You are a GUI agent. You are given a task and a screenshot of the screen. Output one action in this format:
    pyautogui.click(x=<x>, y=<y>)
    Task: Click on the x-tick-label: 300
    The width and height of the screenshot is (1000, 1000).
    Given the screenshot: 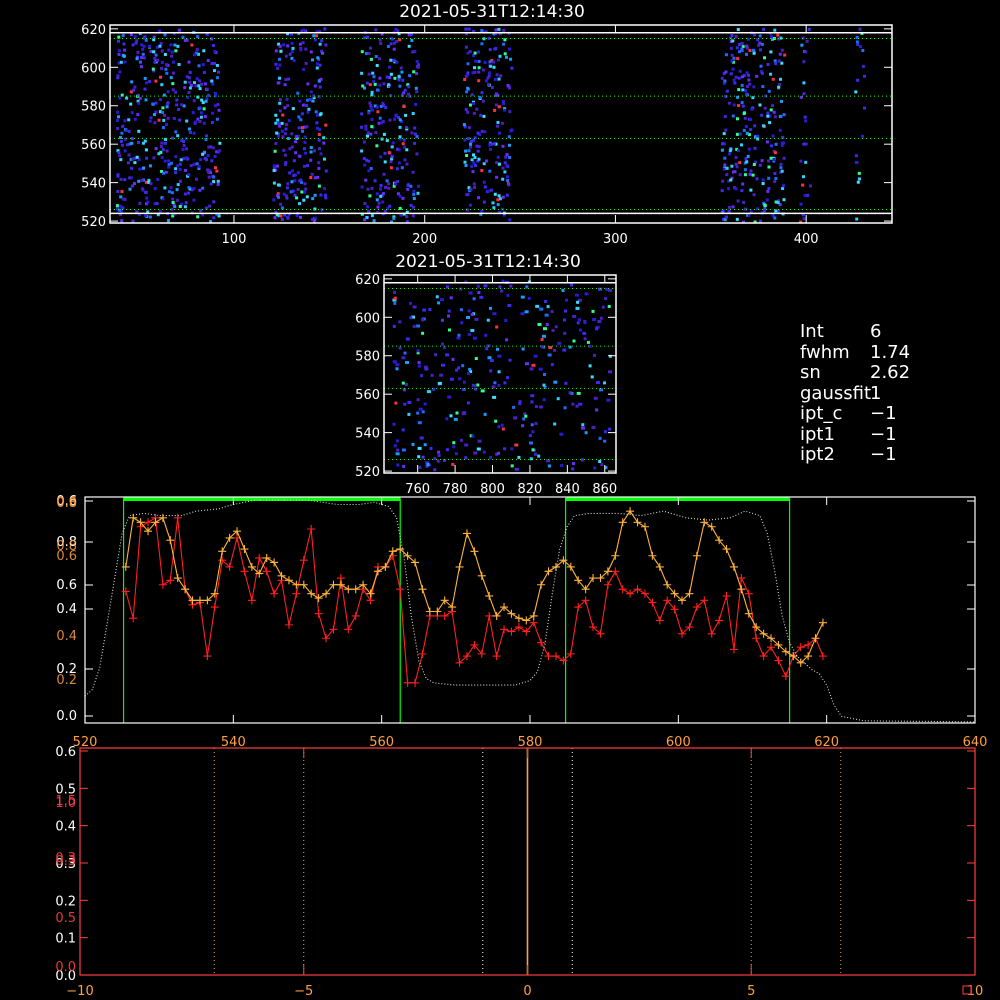 What is the action you would take?
    pyautogui.click(x=615, y=239)
    